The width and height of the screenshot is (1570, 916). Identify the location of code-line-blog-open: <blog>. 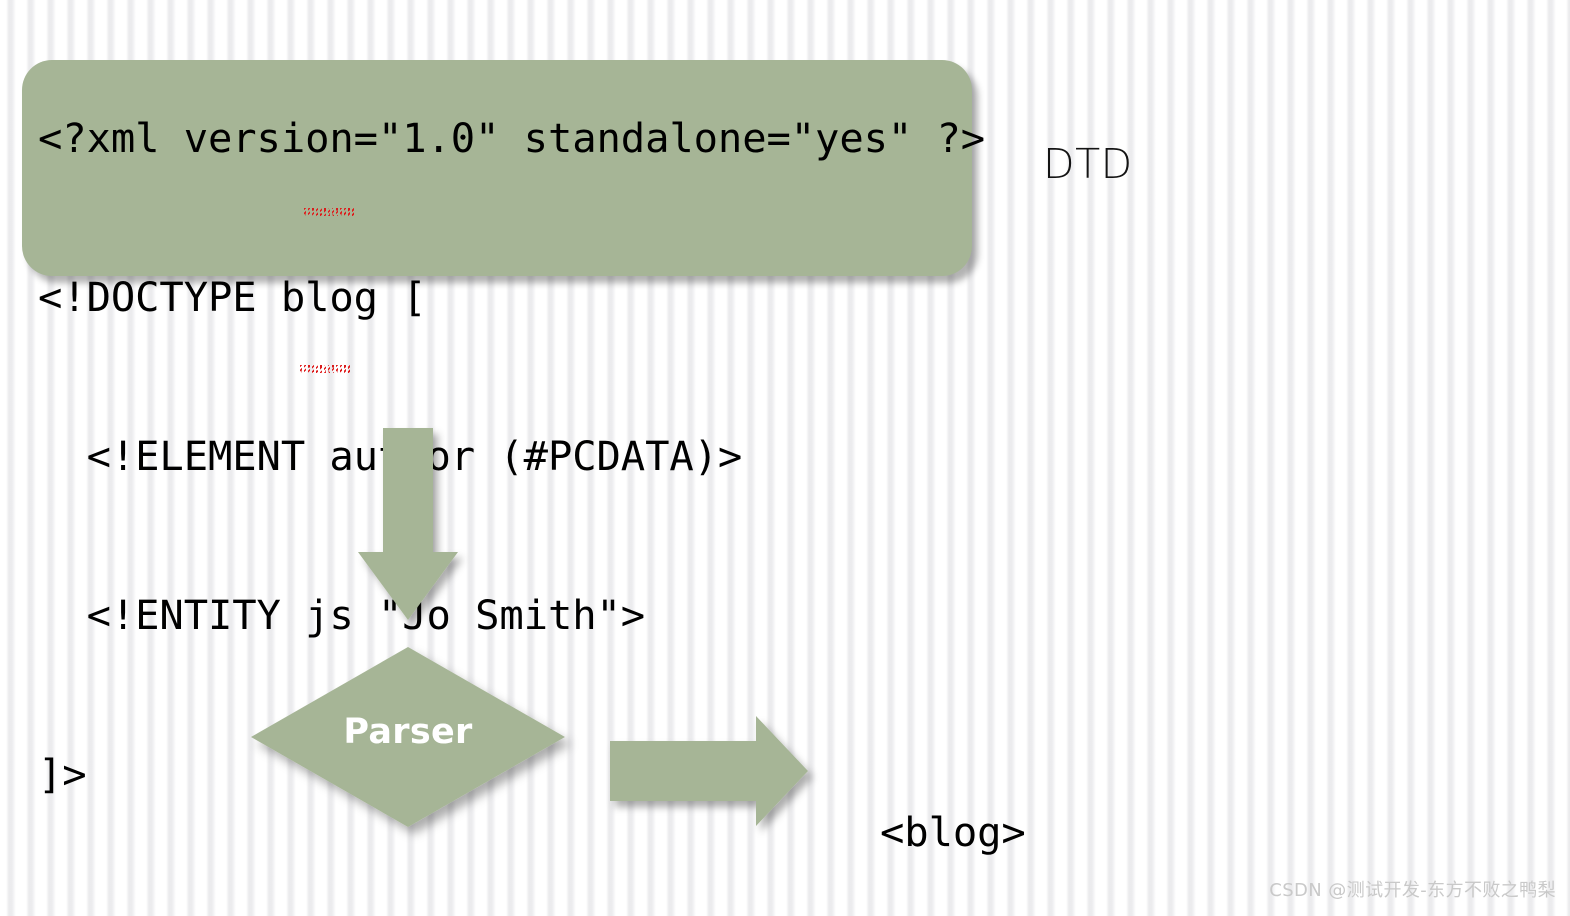
(511, 911).